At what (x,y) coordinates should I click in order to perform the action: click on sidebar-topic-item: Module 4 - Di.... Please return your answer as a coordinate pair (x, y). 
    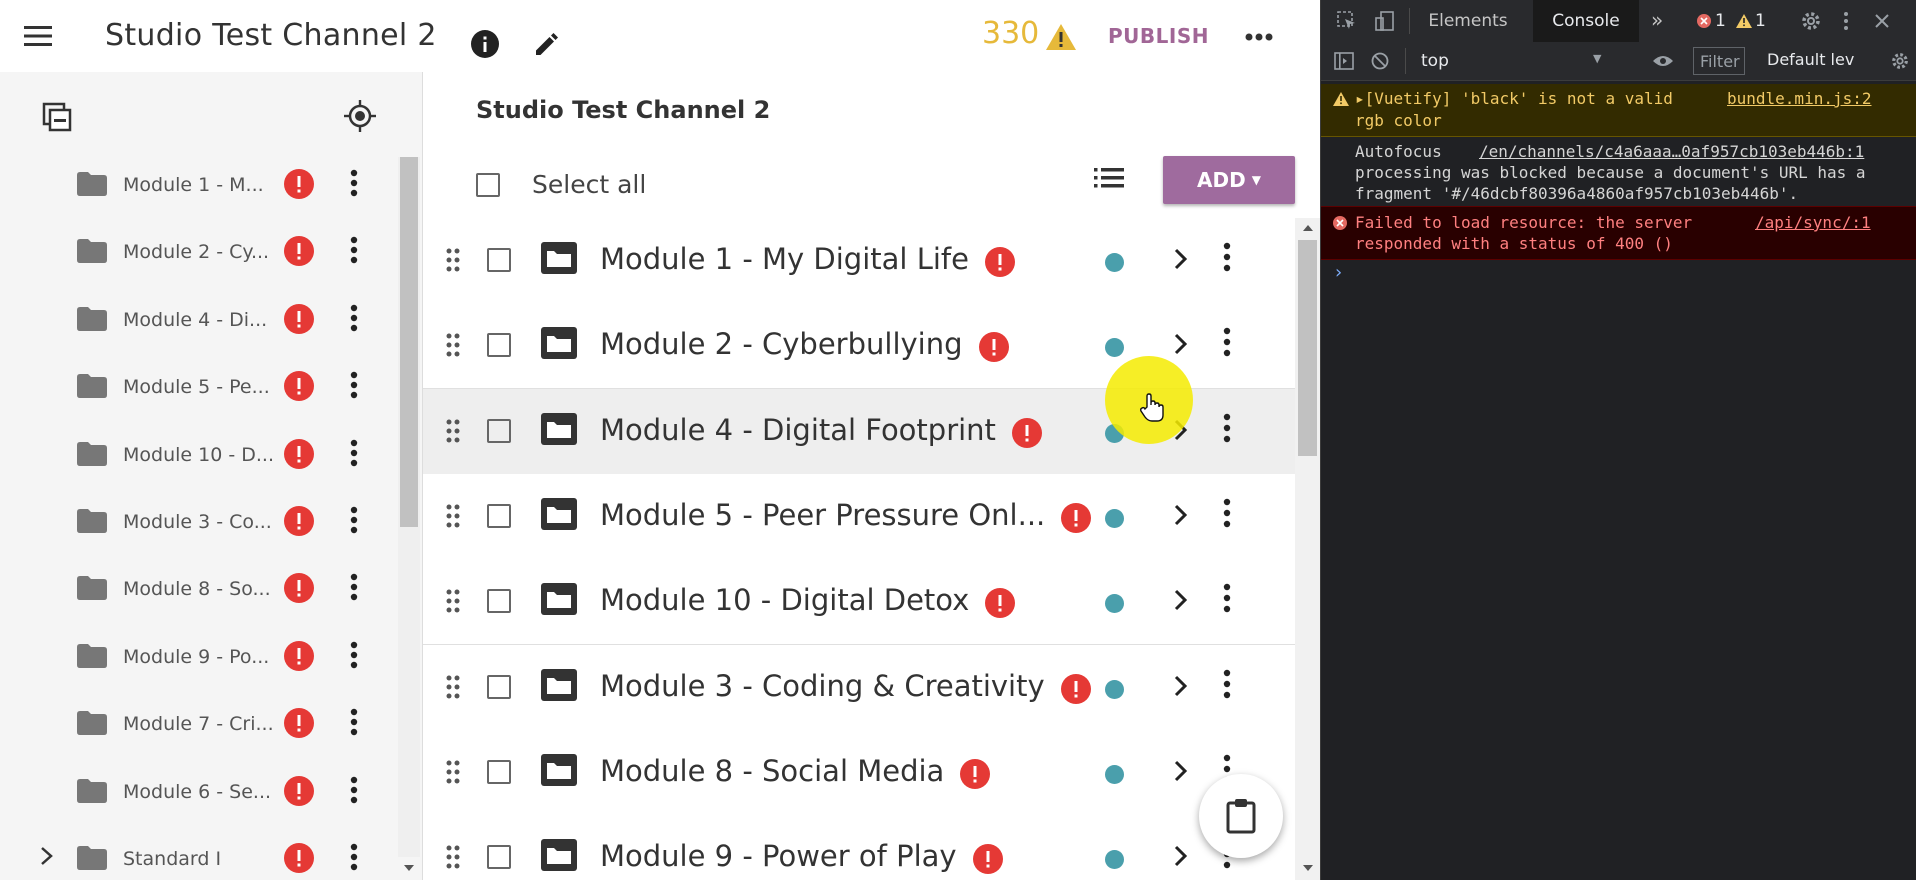
    Looking at the image, I should click on (200, 320).